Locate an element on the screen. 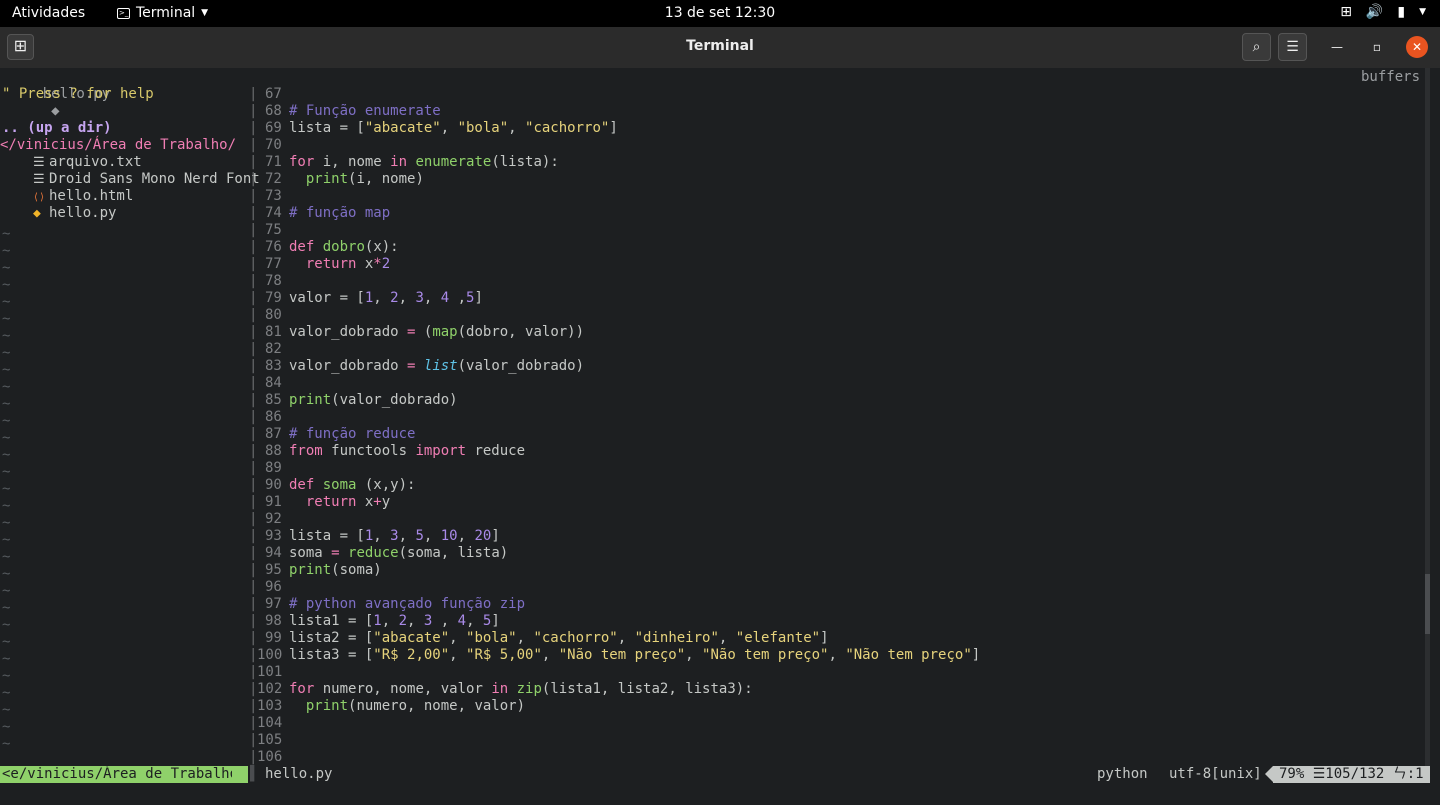 The width and height of the screenshot is (1440, 805). code-line: print(numero, nome, valor) is located at coordinates (407, 706).